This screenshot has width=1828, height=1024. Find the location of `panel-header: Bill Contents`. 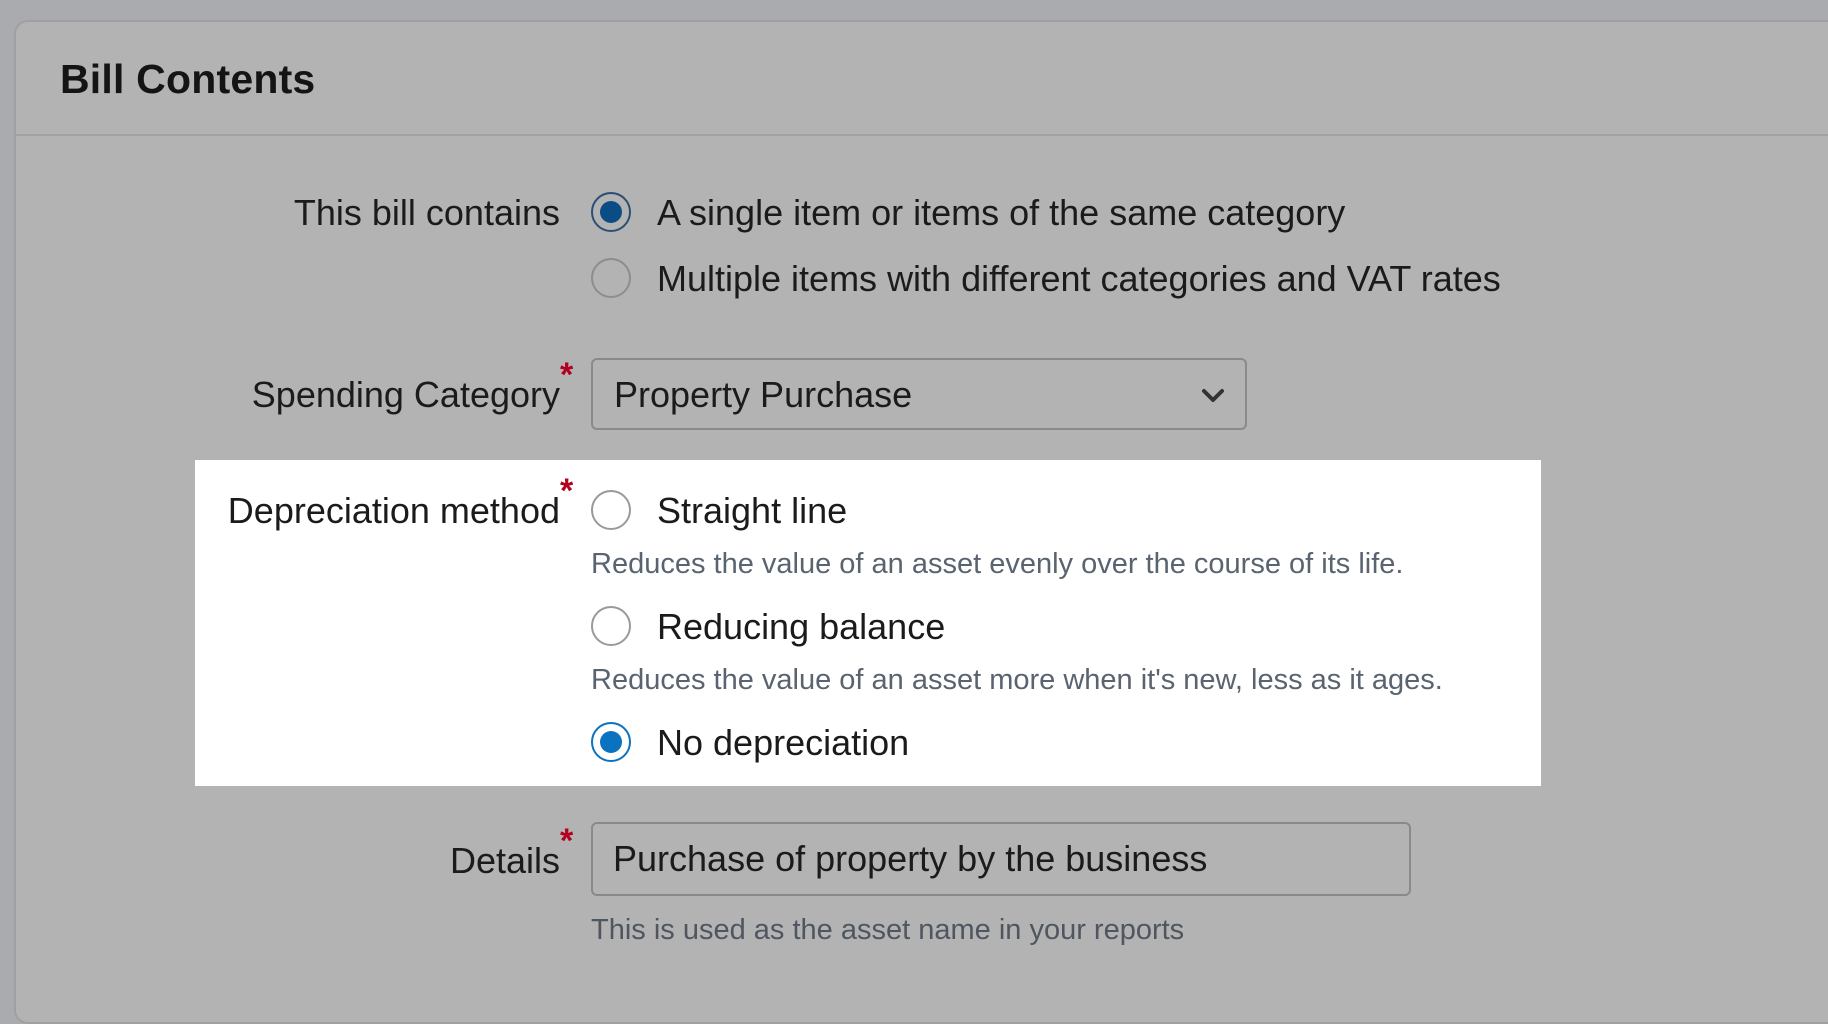

panel-header: Bill Contents is located at coordinates (922, 79).